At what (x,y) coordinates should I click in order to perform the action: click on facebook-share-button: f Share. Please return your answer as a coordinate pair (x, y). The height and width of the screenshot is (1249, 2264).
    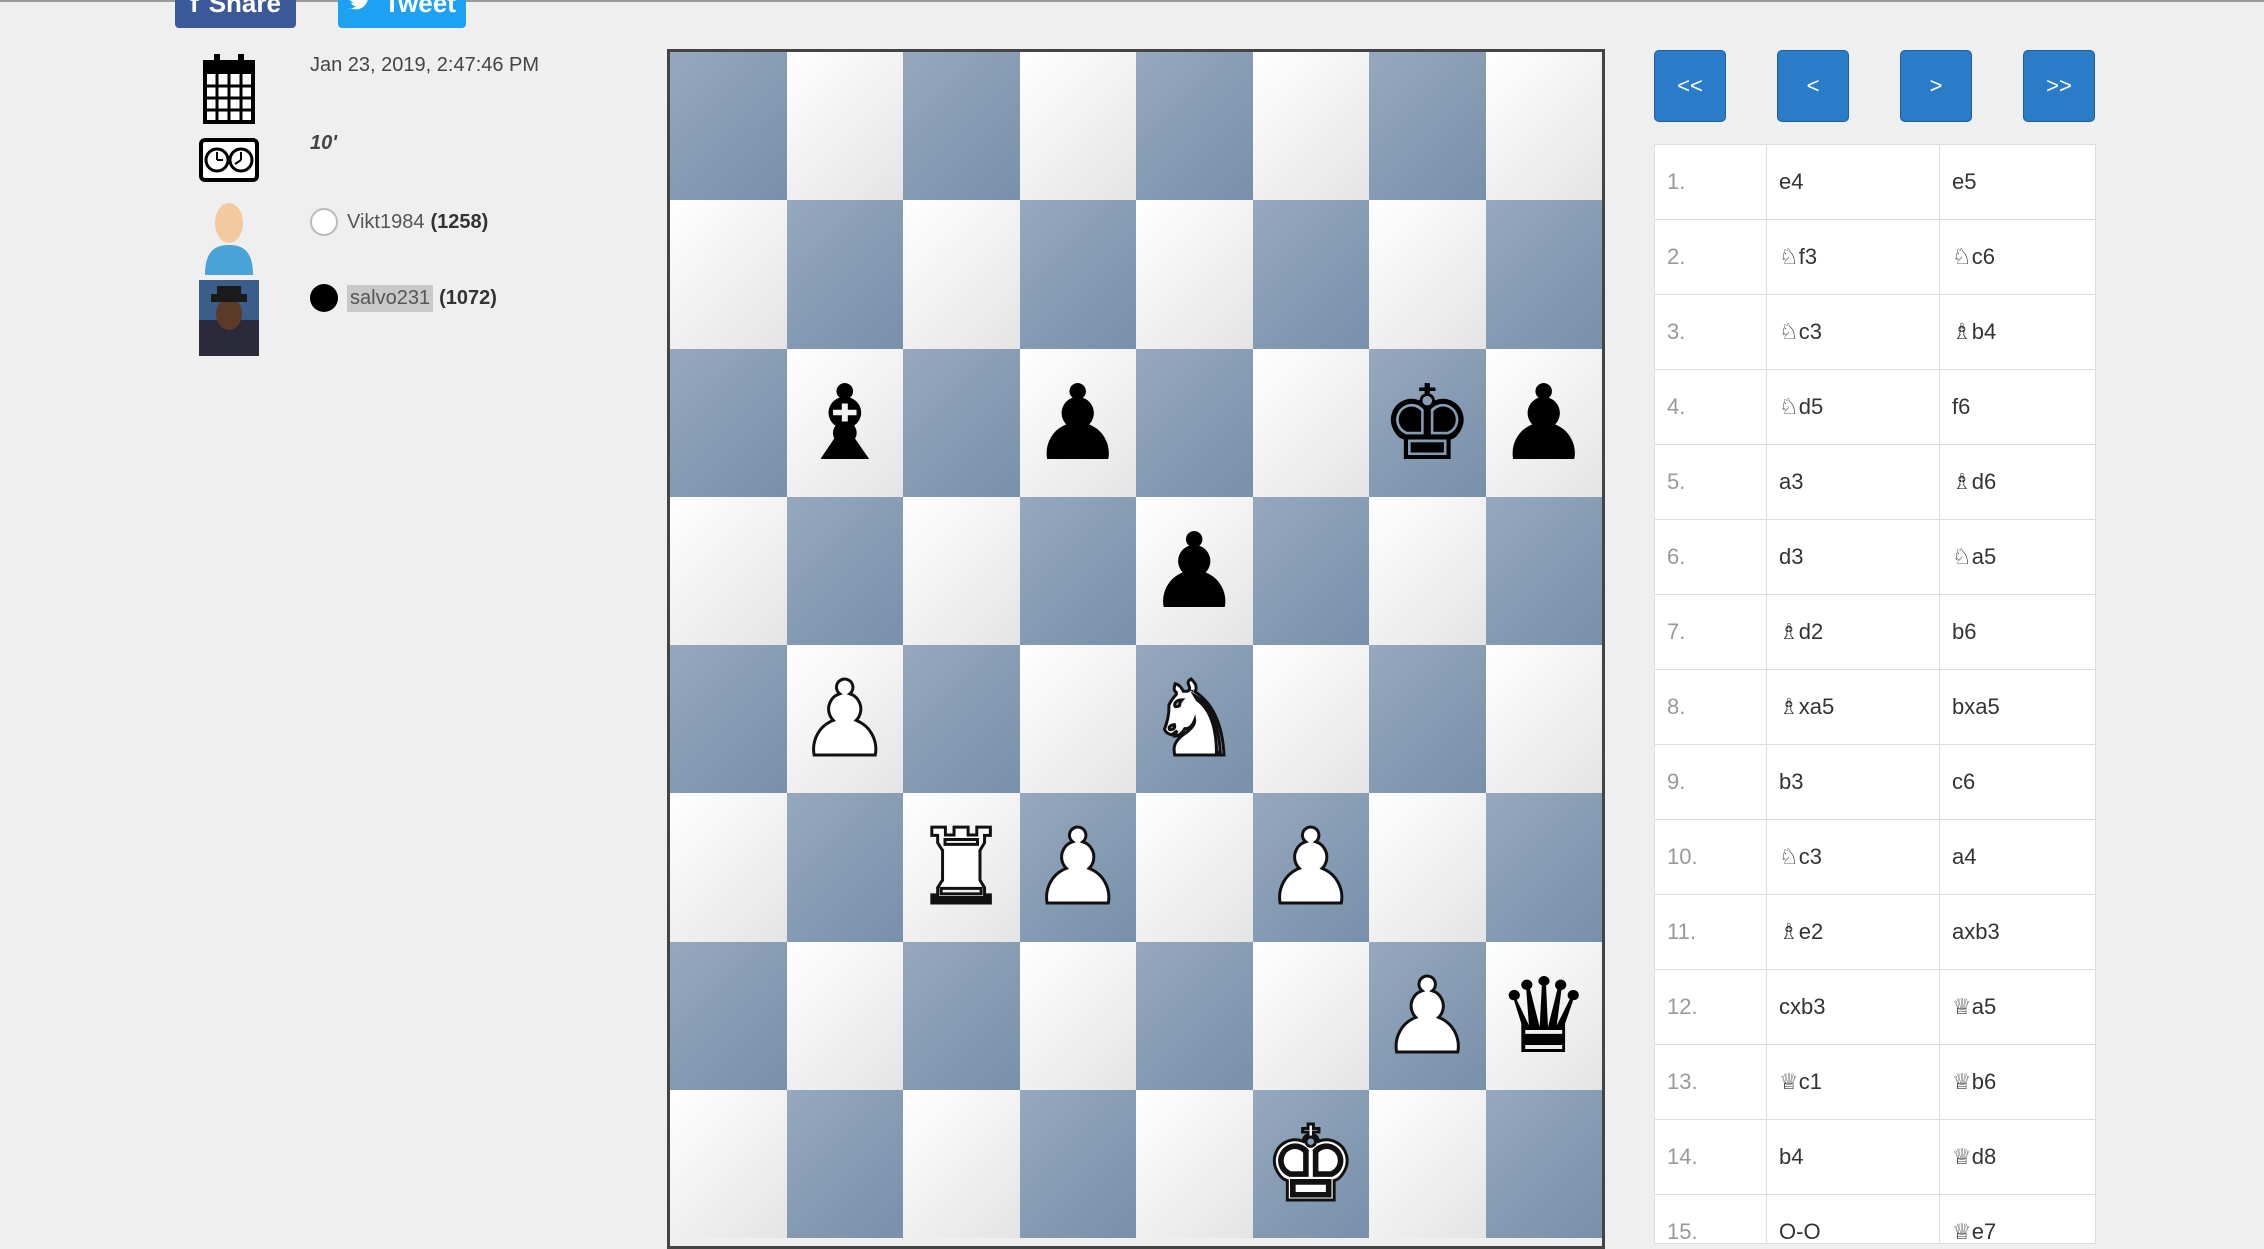
    Looking at the image, I should click on (235, 14).